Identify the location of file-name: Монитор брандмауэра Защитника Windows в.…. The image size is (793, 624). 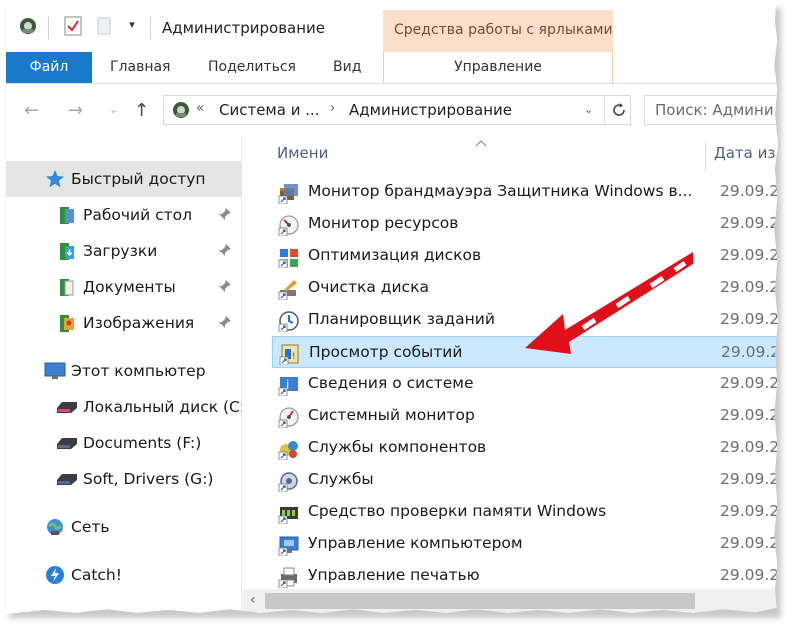
(500, 191).